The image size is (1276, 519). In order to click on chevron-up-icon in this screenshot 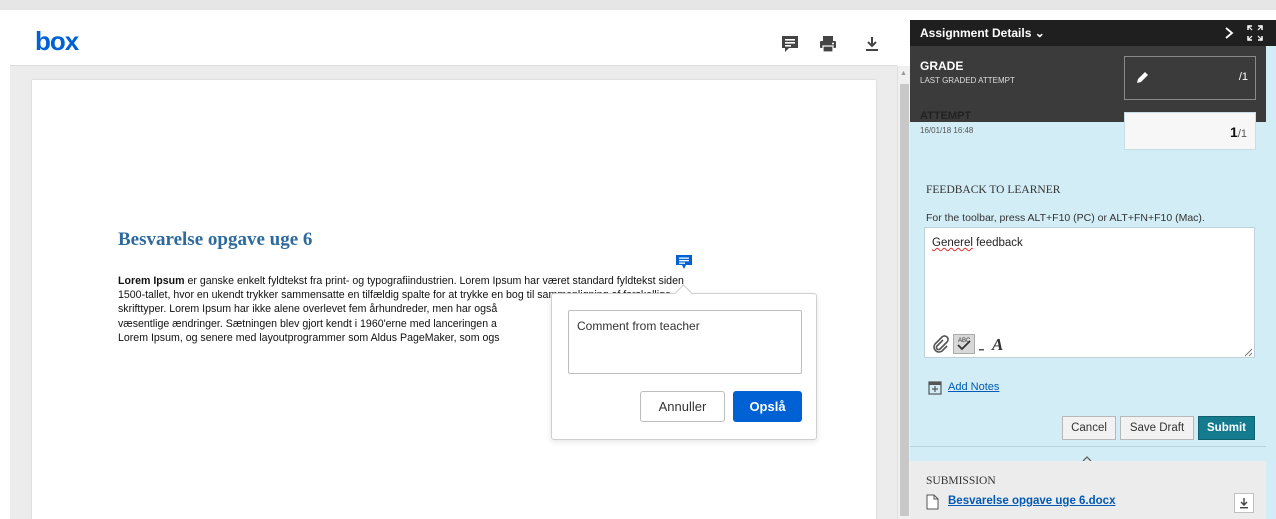, I will do `click(1087, 456)`.